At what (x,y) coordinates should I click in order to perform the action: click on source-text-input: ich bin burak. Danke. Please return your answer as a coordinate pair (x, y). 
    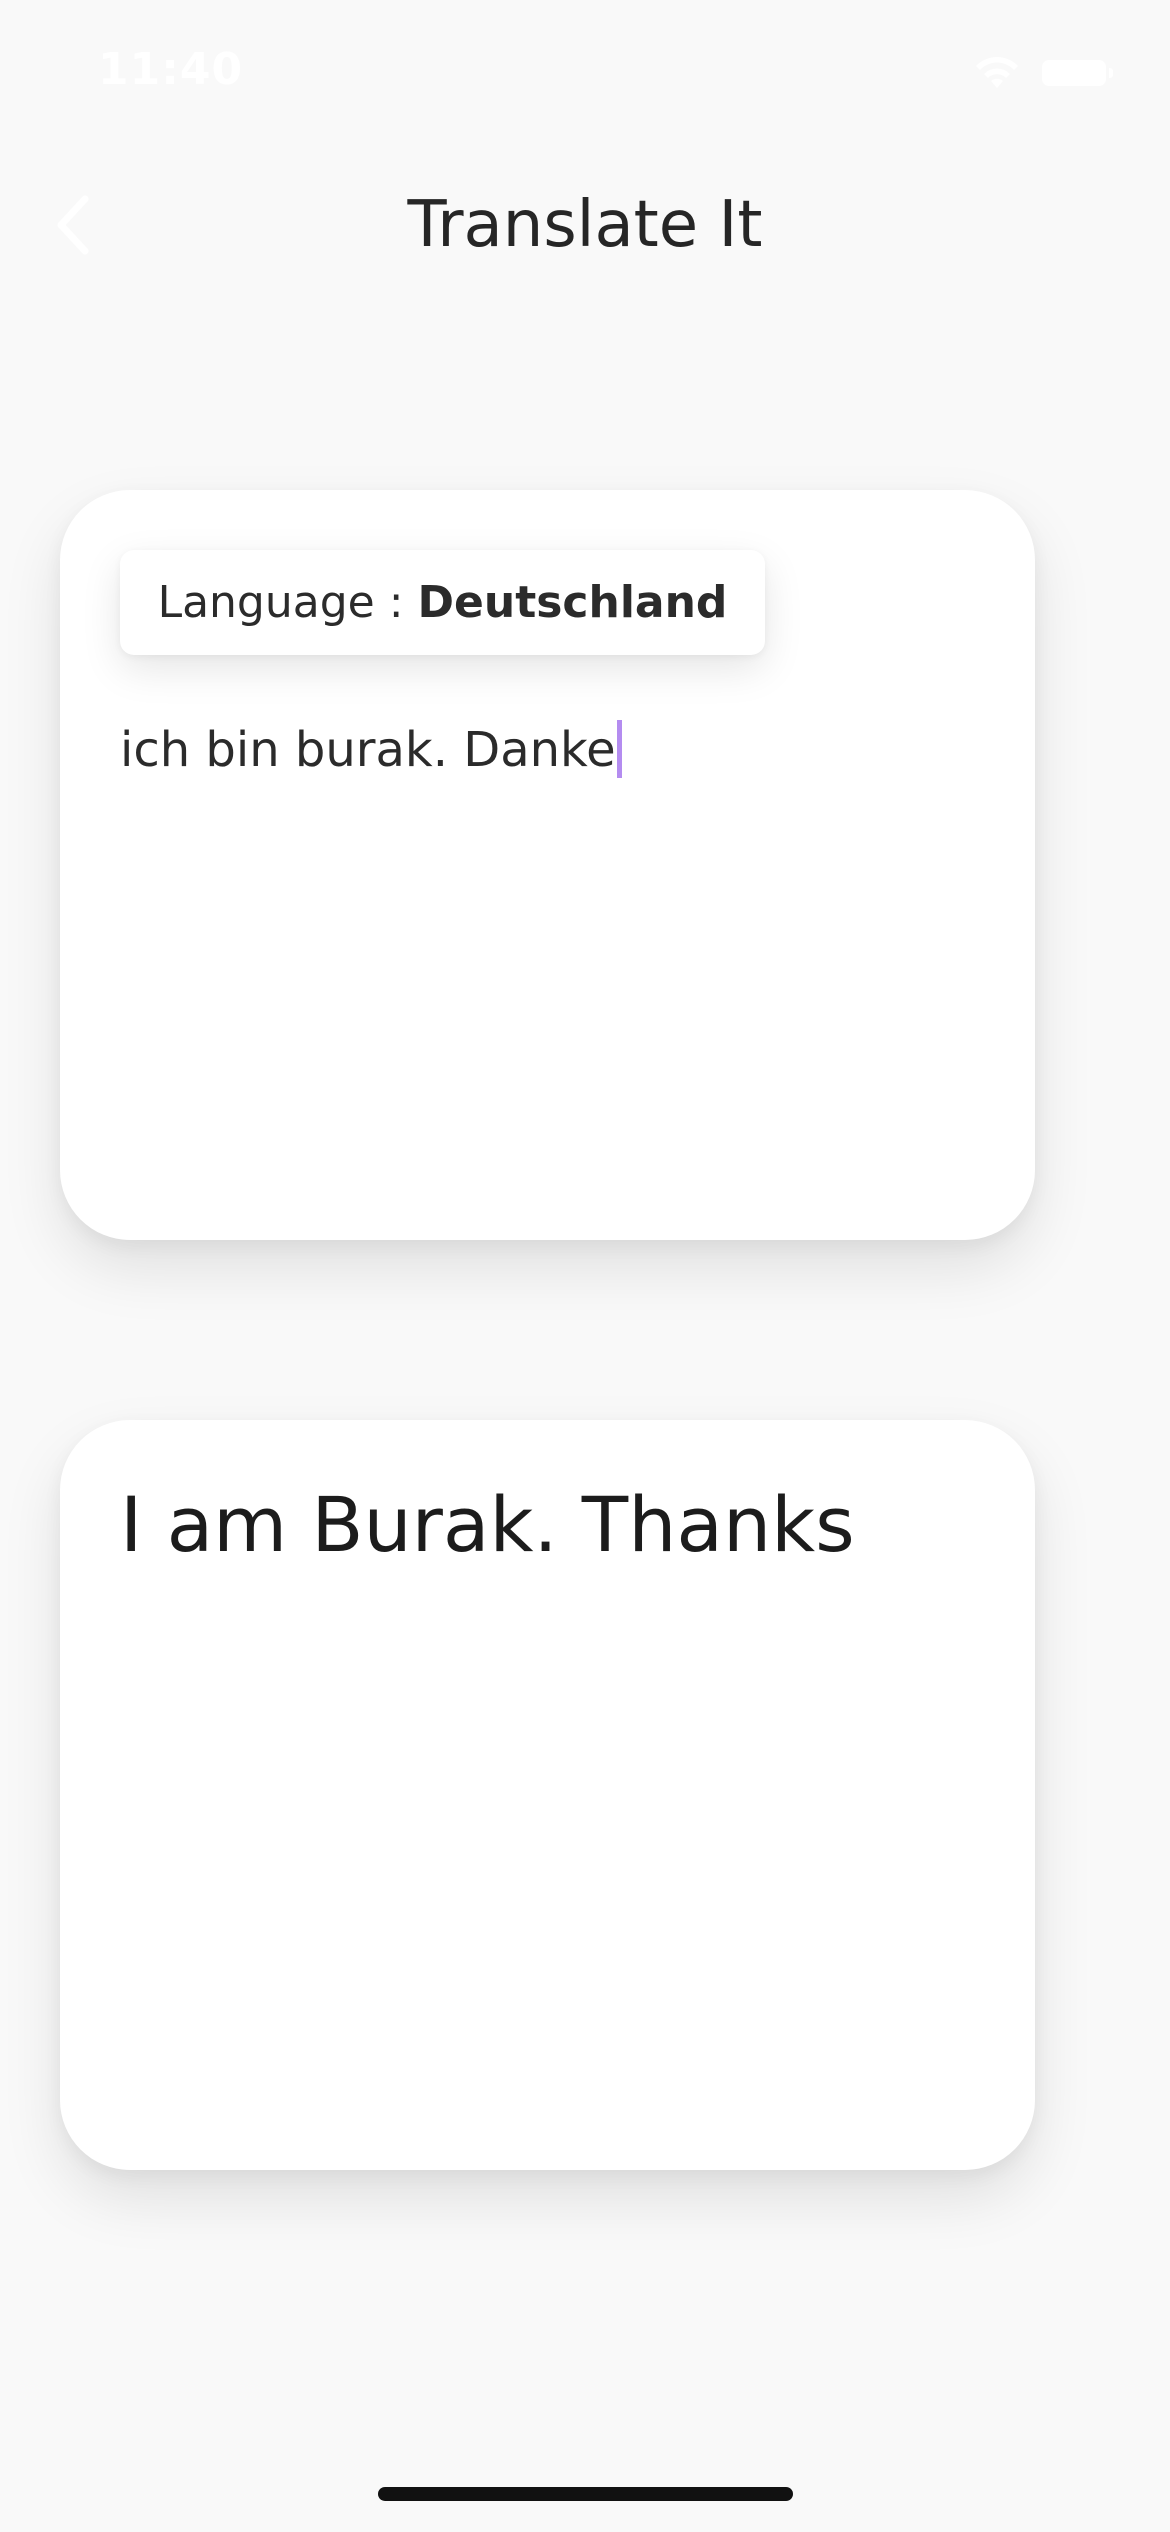
    Looking at the image, I should click on (545, 750).